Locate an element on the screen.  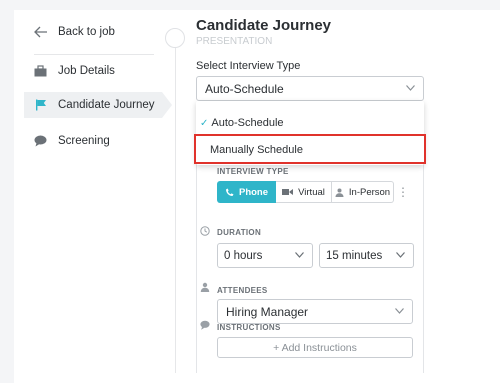
interview-type-in-person-label: In-Person is located at coordinates (369, 192).